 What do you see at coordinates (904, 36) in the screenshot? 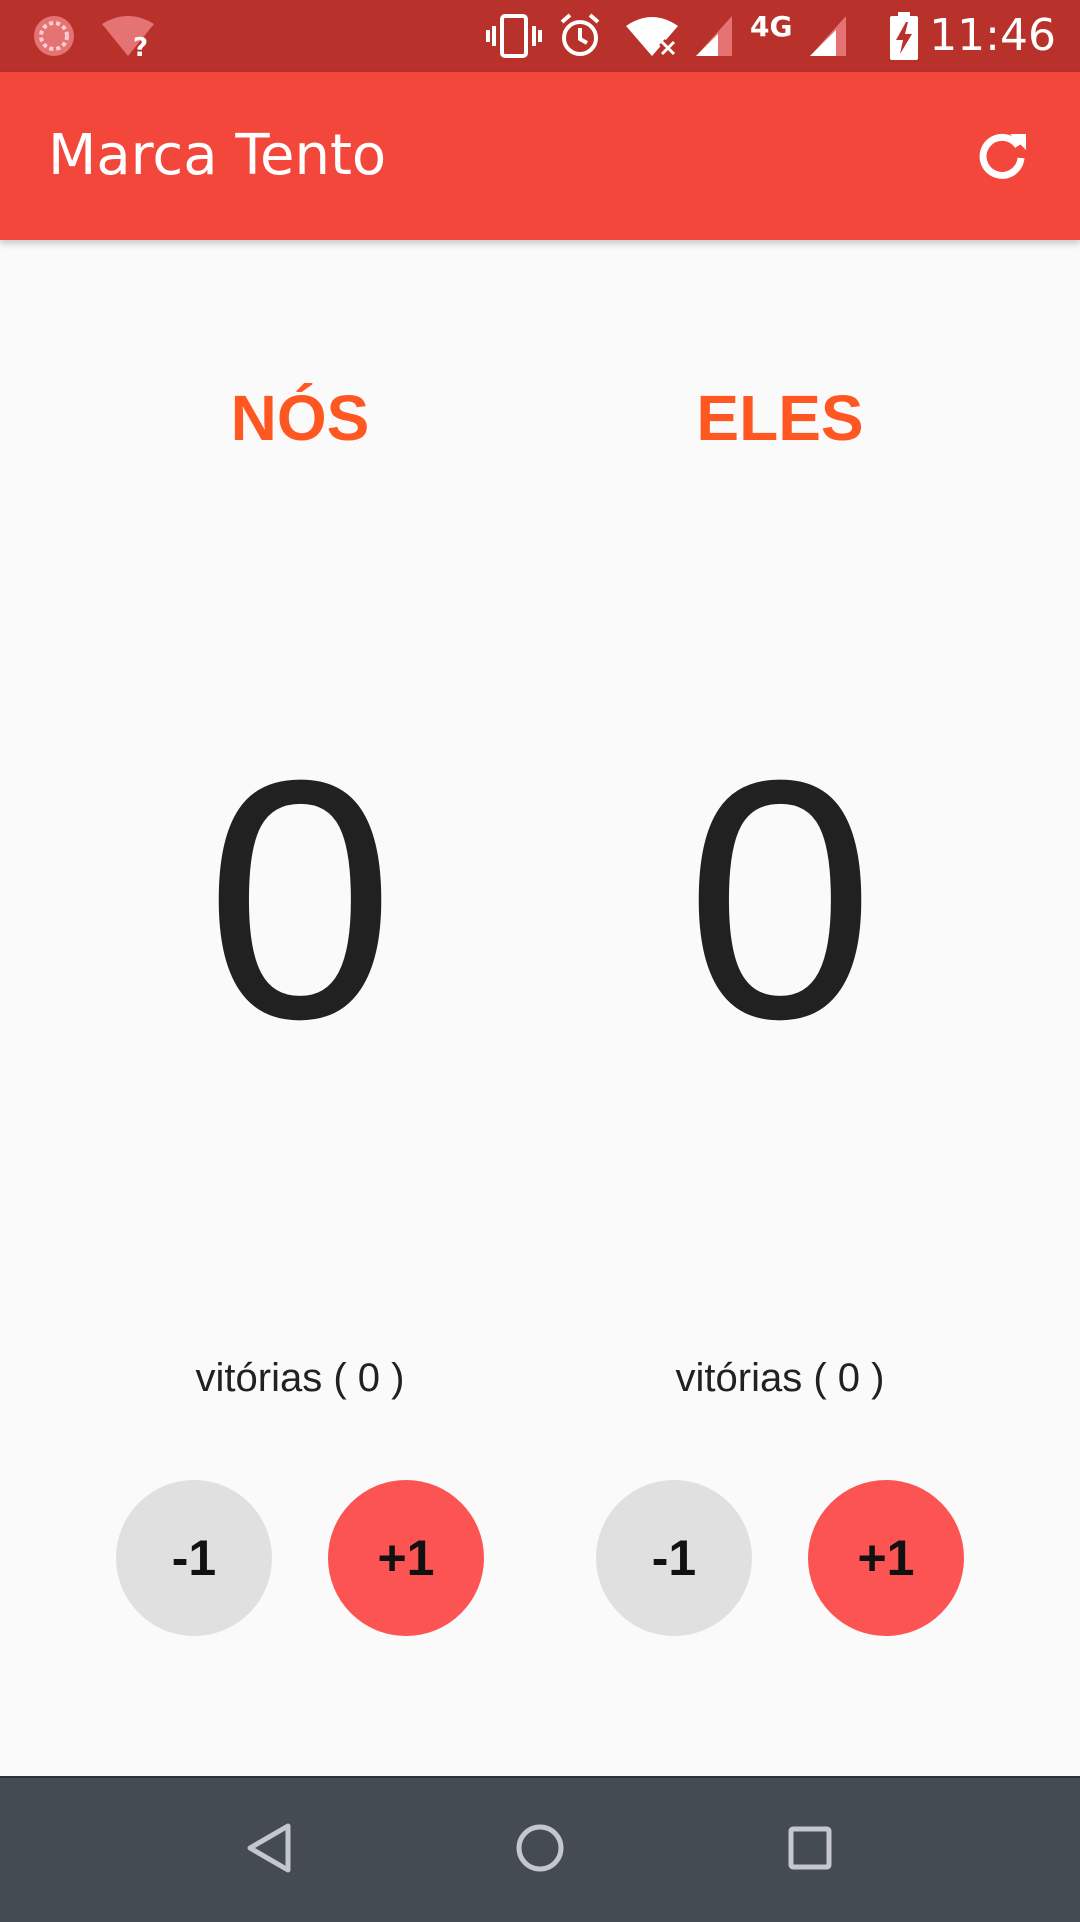
I see `battery-charging-icon` at bounding box center [904, 36].